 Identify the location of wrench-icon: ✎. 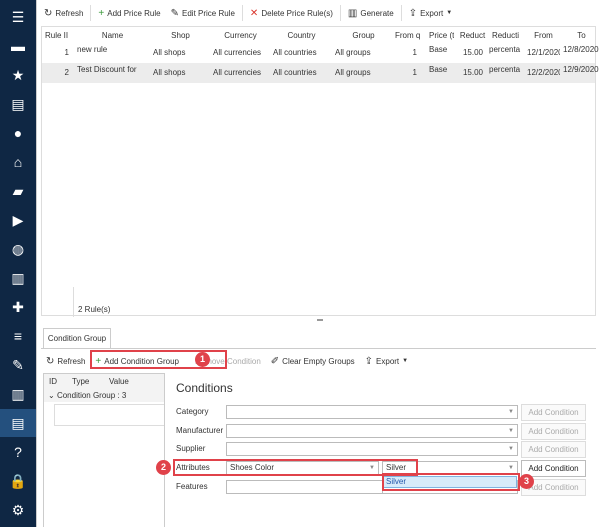
(18, 364).